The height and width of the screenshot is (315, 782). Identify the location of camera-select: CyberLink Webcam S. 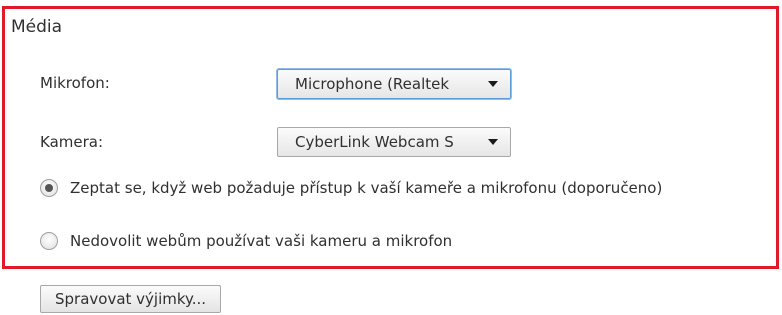
(394, 142).